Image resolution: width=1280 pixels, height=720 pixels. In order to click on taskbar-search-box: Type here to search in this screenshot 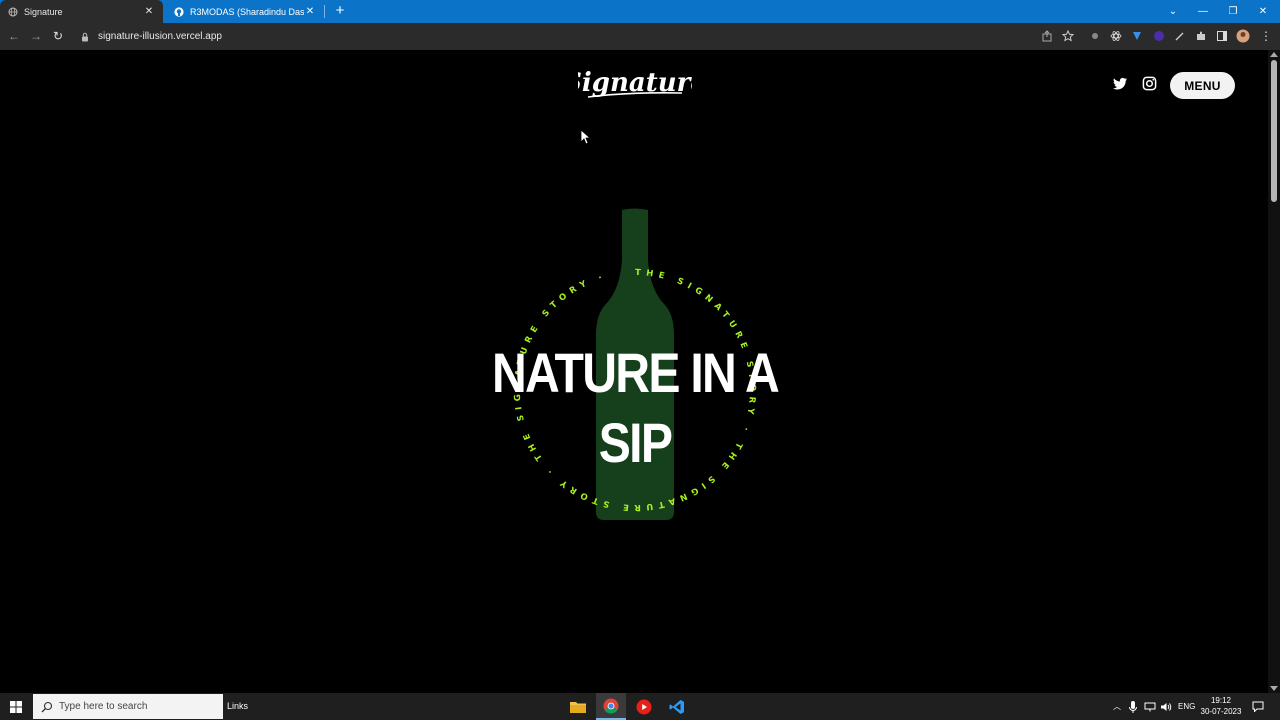, I will do `click(128, 706)`.